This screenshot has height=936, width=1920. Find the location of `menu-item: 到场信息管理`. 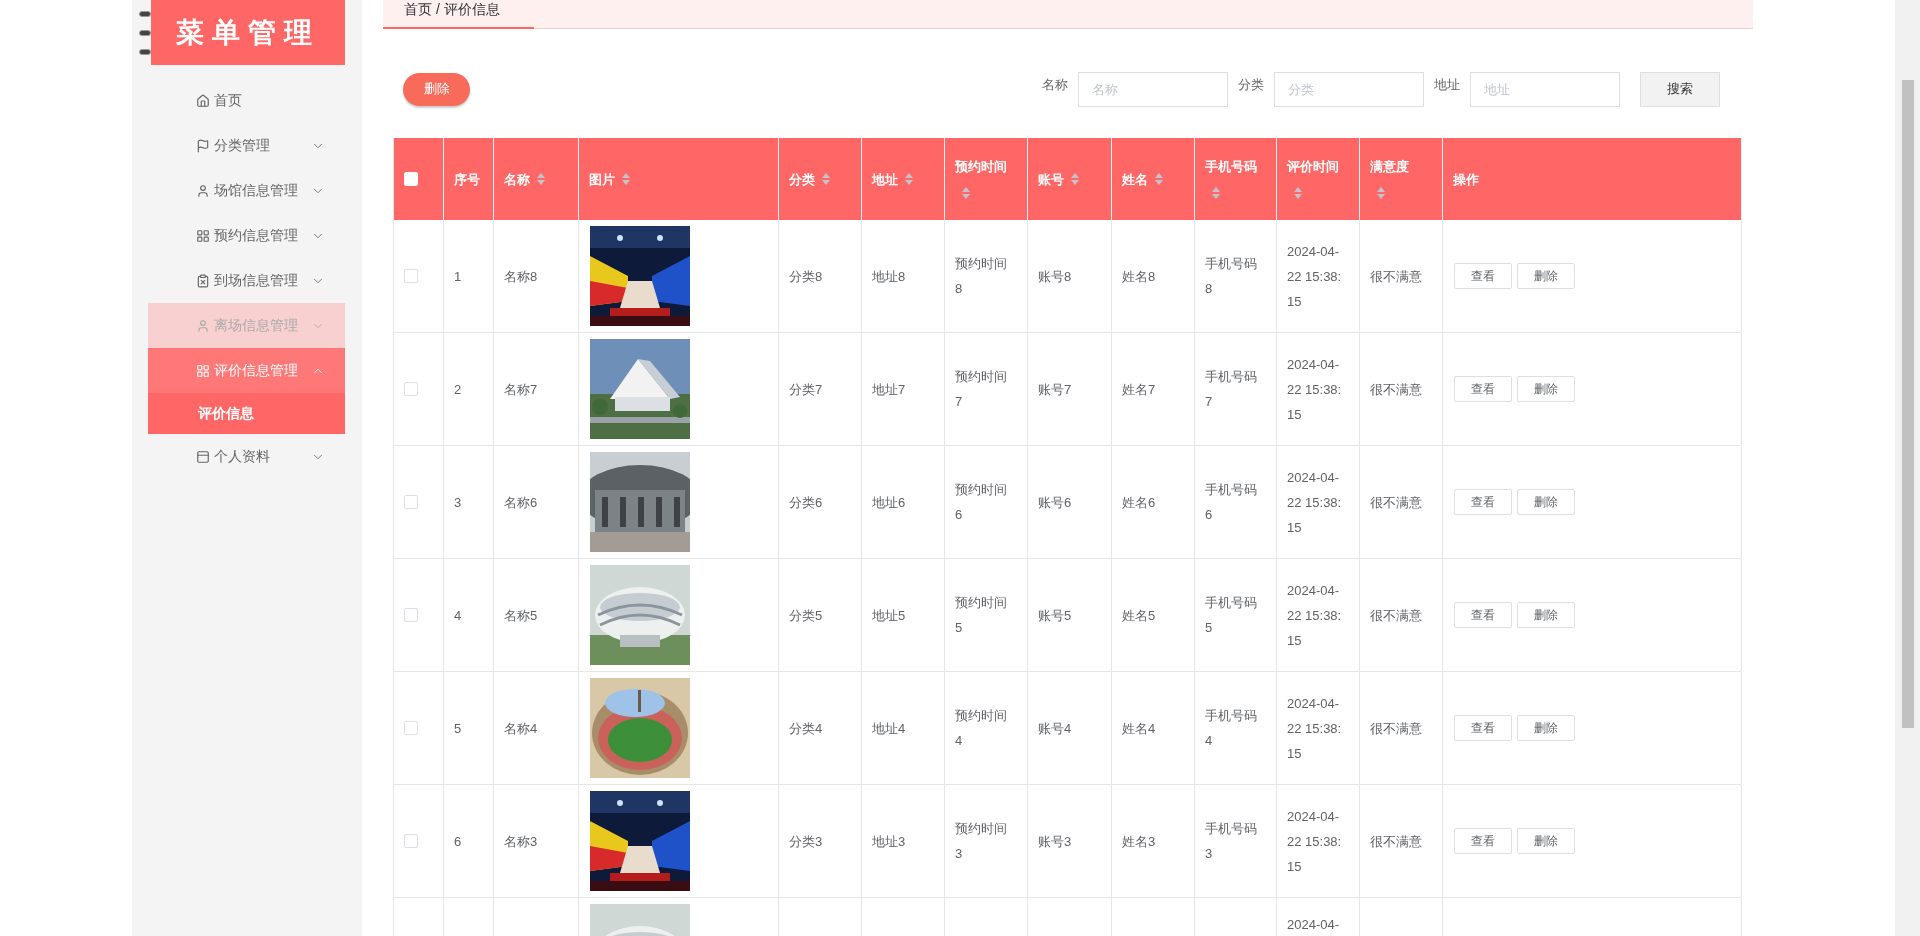

menu-item: 到场信息管理 is located at coordinates (246, 280).